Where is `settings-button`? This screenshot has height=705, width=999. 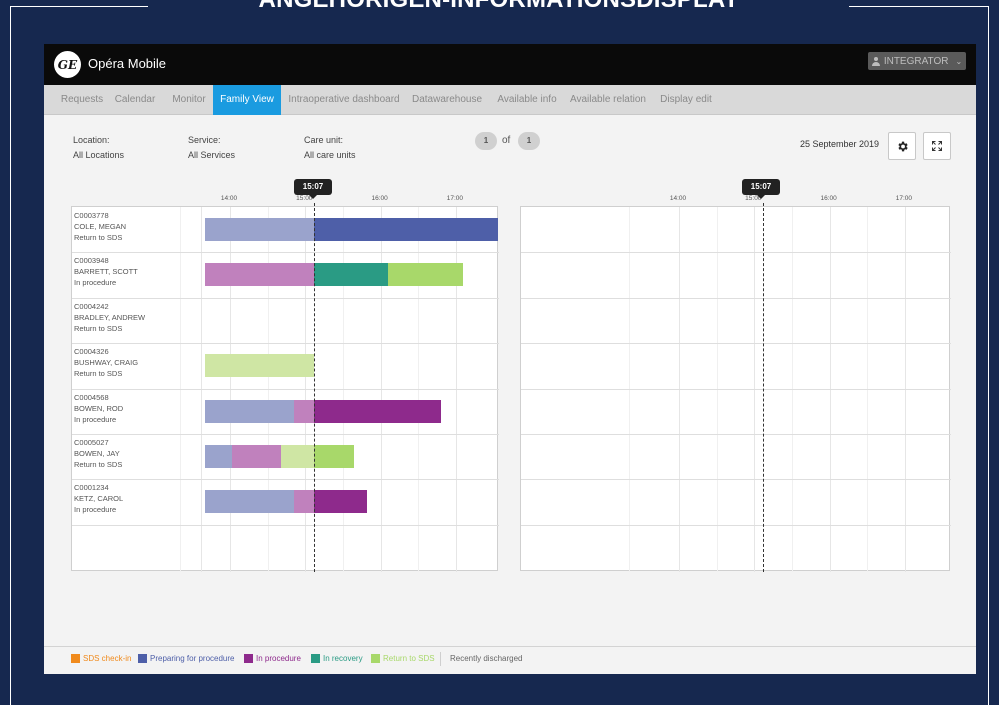
settings-button is located at coordinates (902, 146).